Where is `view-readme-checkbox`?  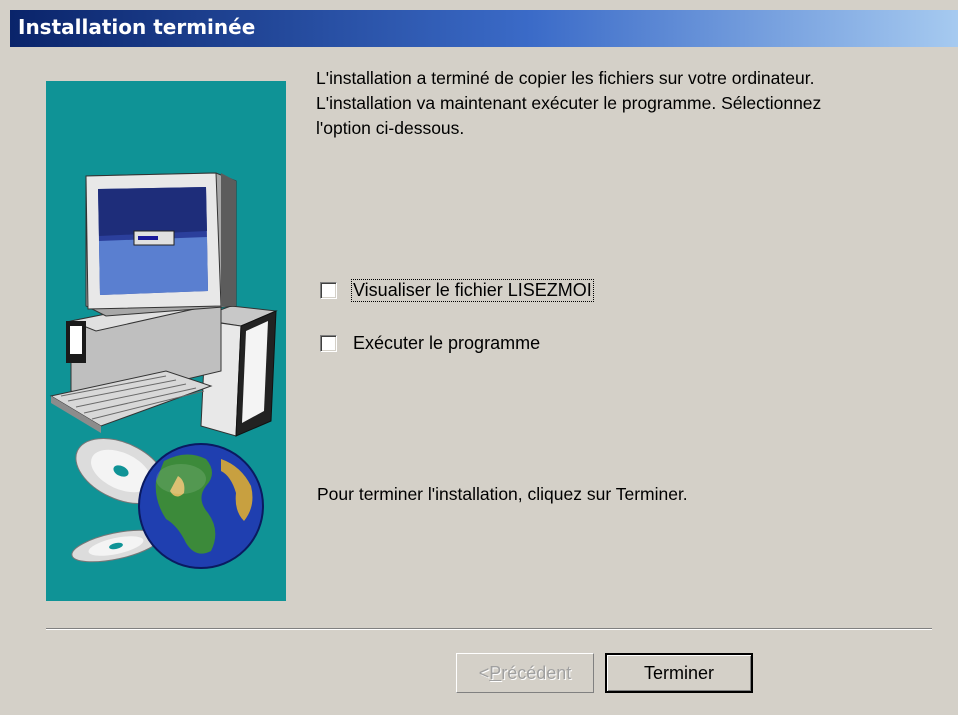 view-readme-checkbox is located at coordinates (328, 290).